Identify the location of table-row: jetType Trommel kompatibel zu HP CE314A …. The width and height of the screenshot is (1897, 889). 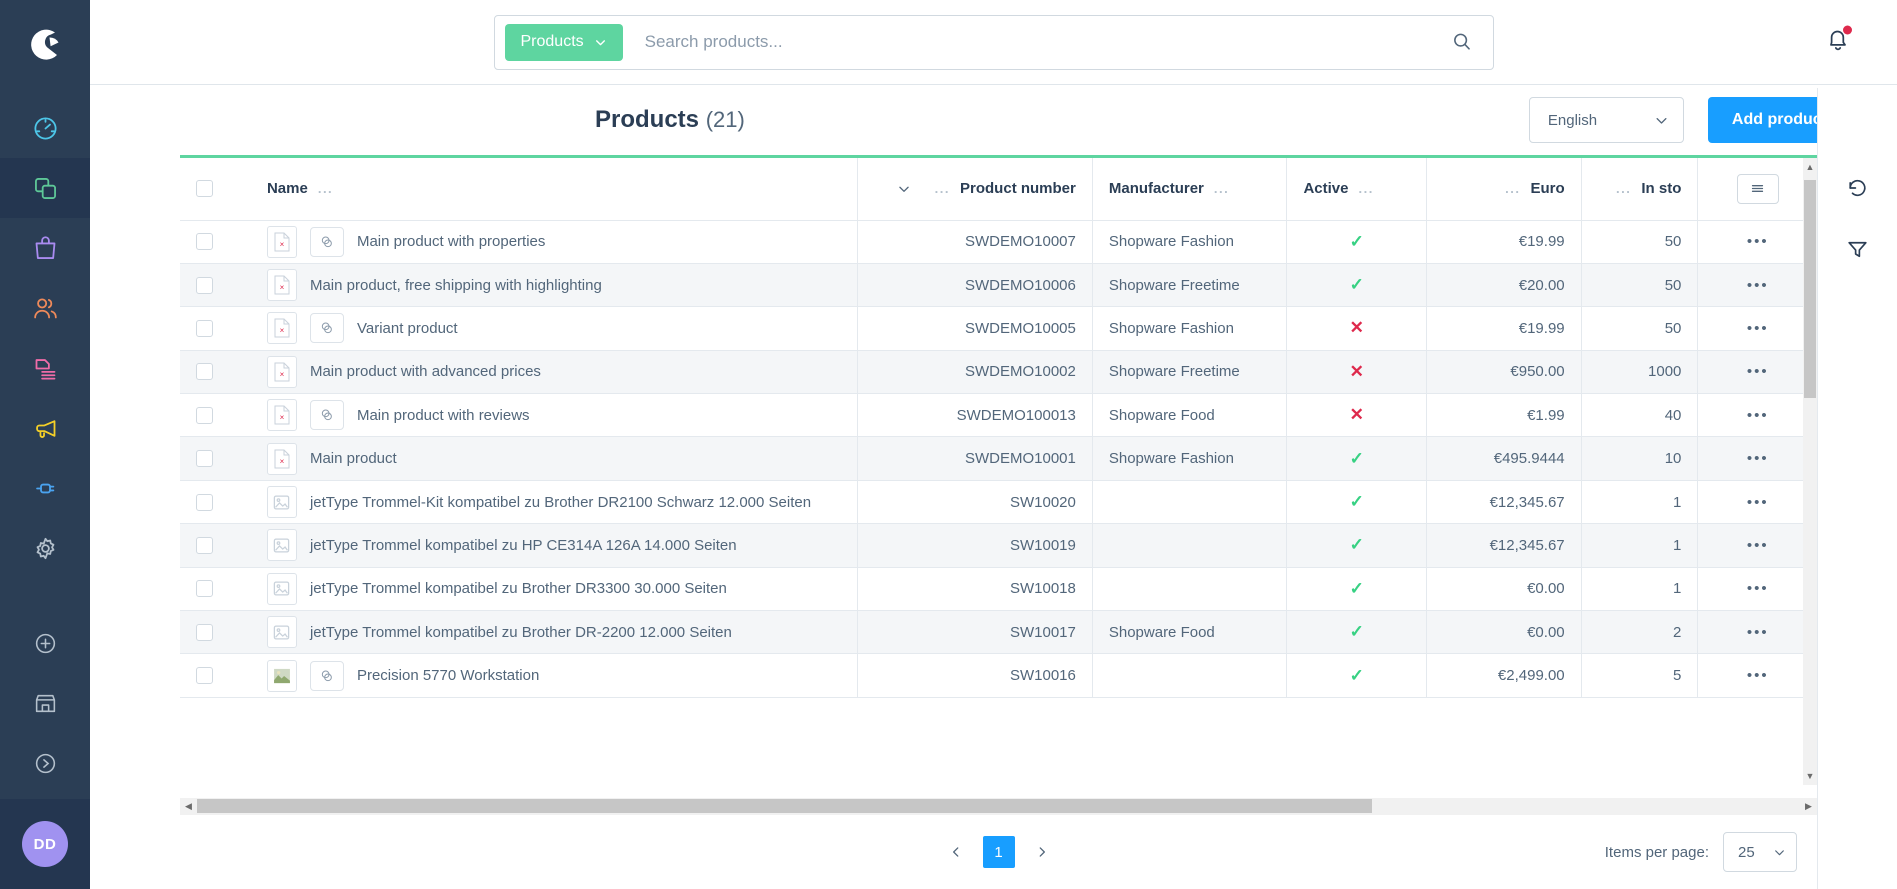
(998, 545).